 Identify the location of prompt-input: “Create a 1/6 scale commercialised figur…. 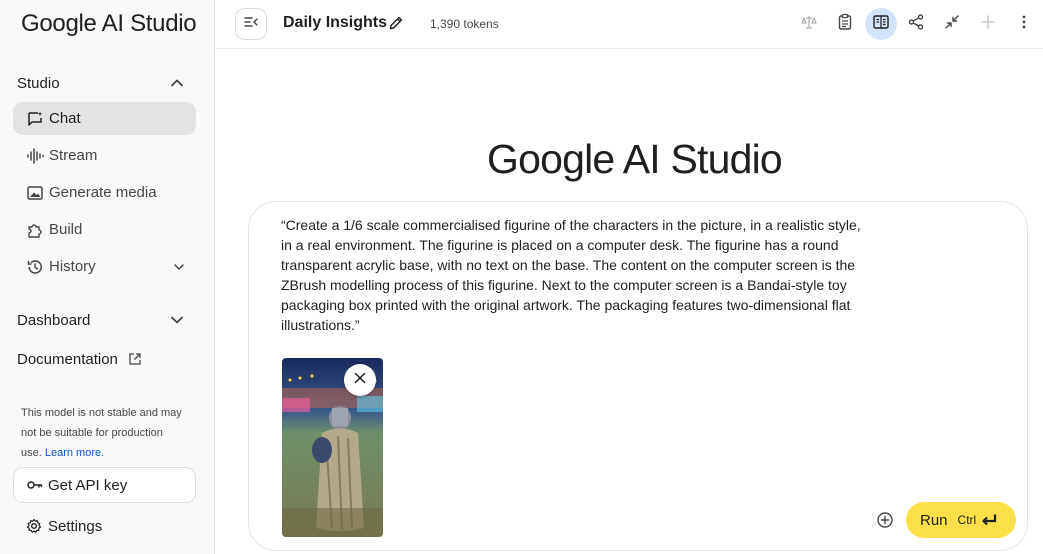
(576, 275).